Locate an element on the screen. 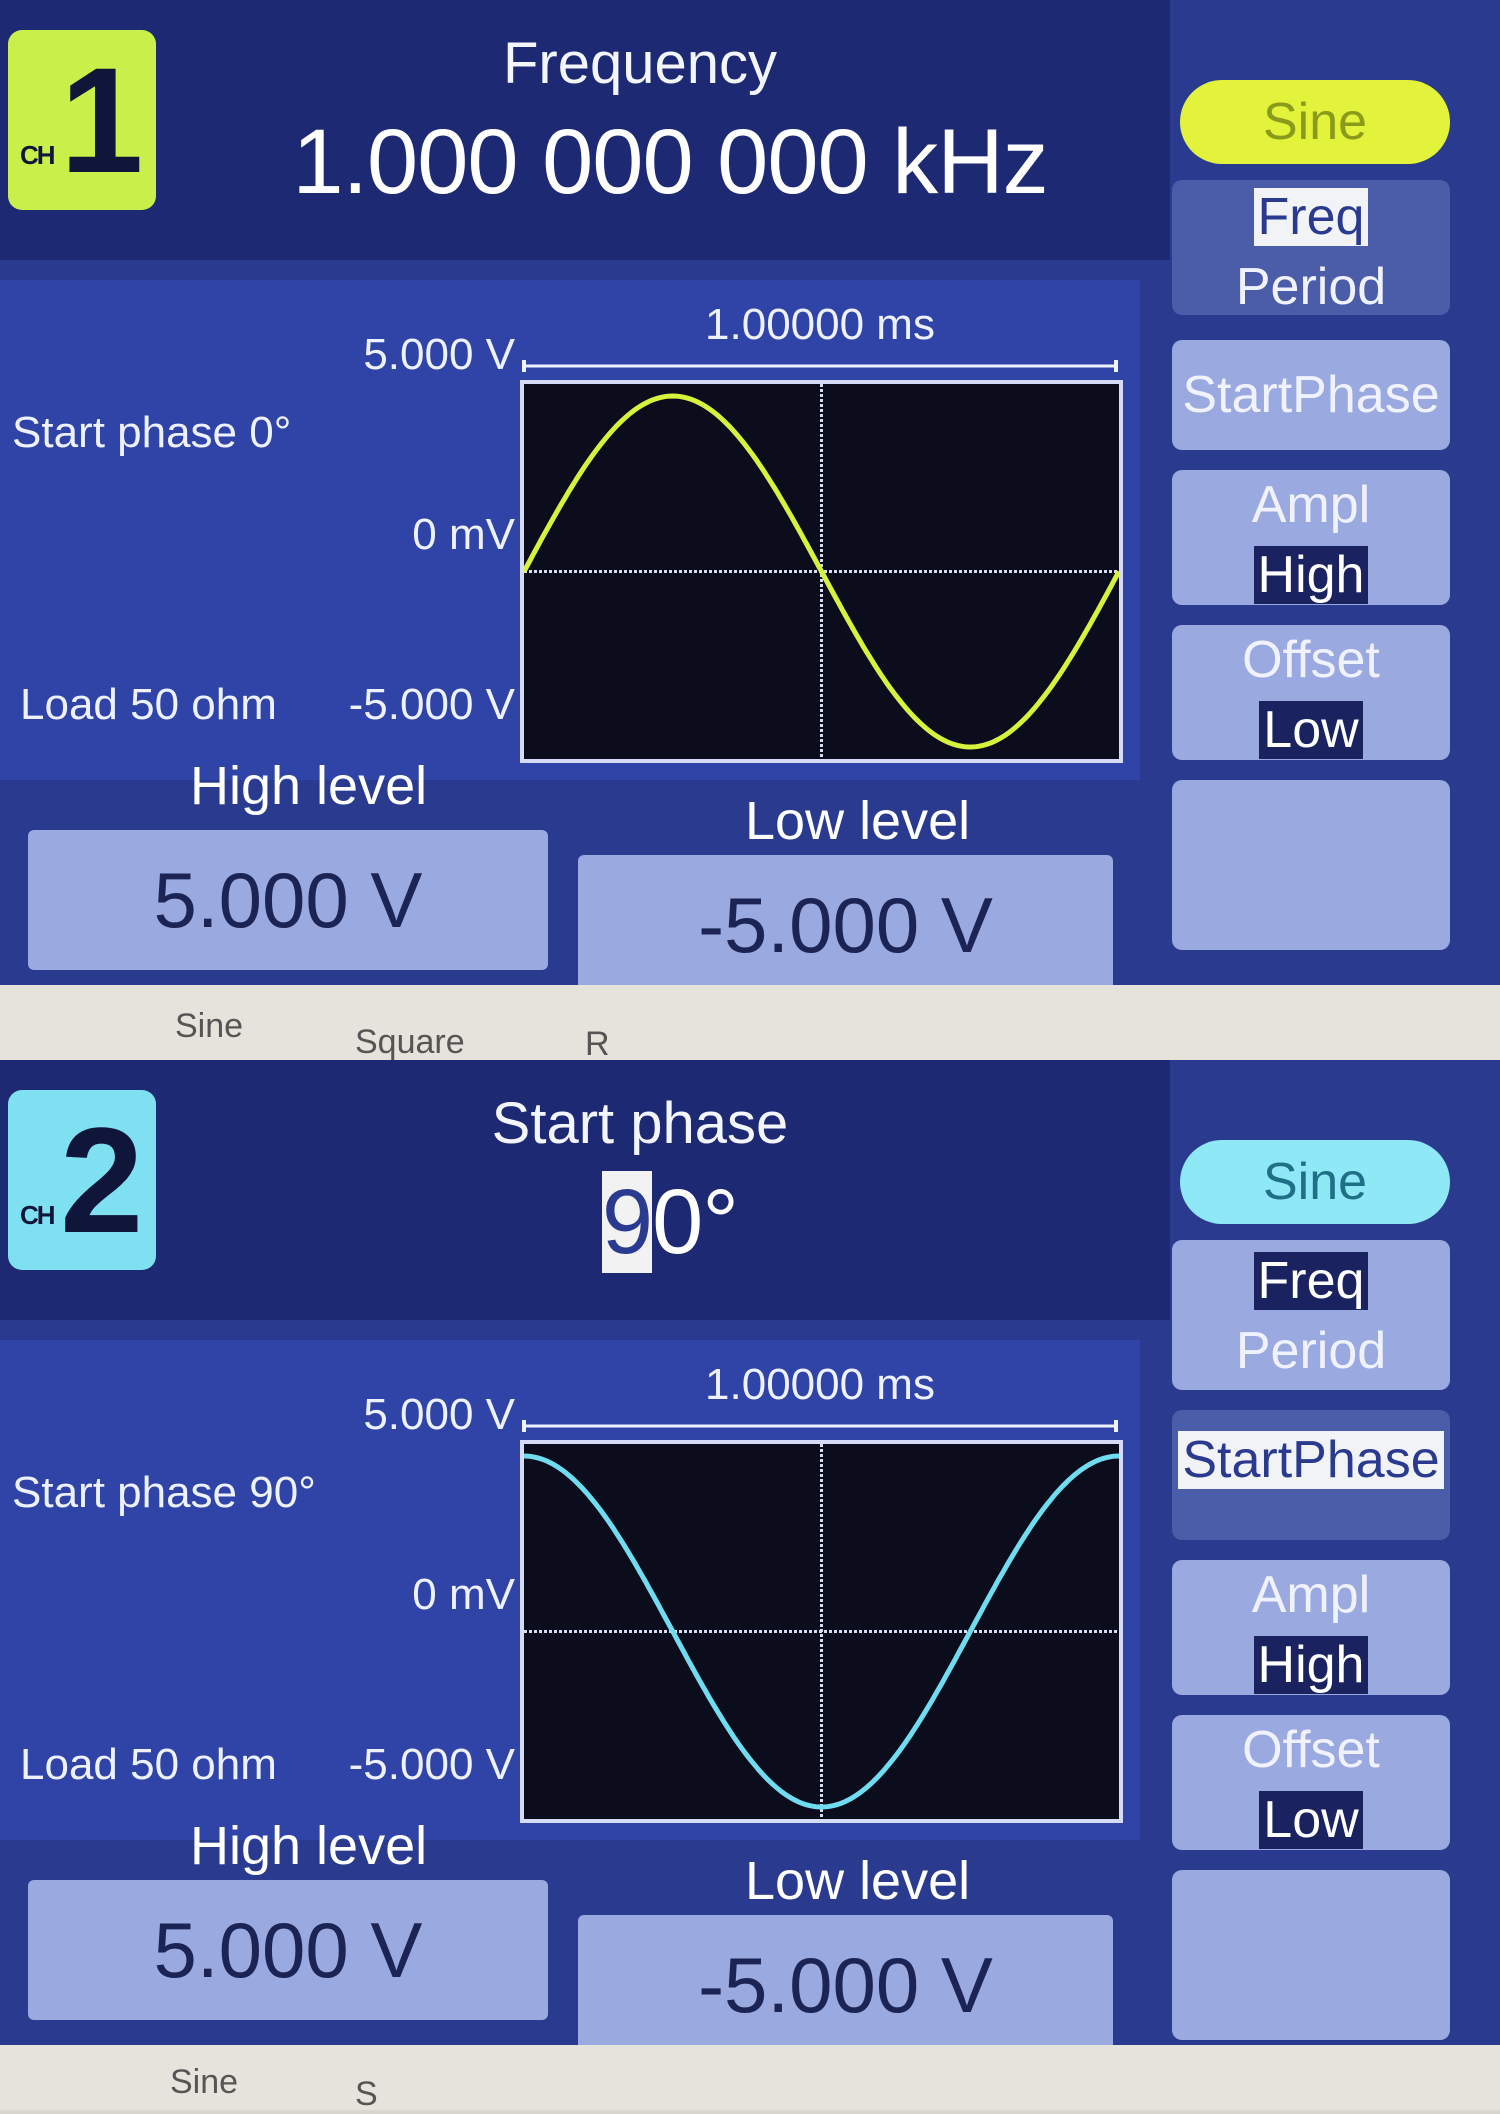 The width and height of the screenshot is (1500, 2114). start-phase-readout: Start phase 90° is located at coordinates (164, 1492).